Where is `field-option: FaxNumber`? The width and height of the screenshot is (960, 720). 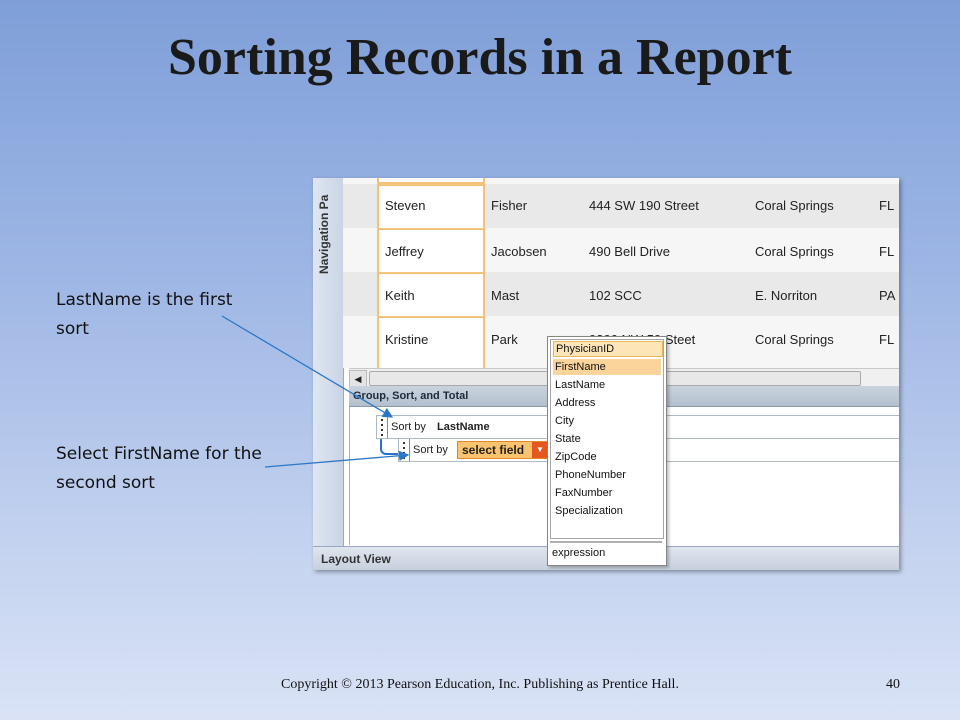 field-option: FaxNumber is located at coordinates (607, 493).